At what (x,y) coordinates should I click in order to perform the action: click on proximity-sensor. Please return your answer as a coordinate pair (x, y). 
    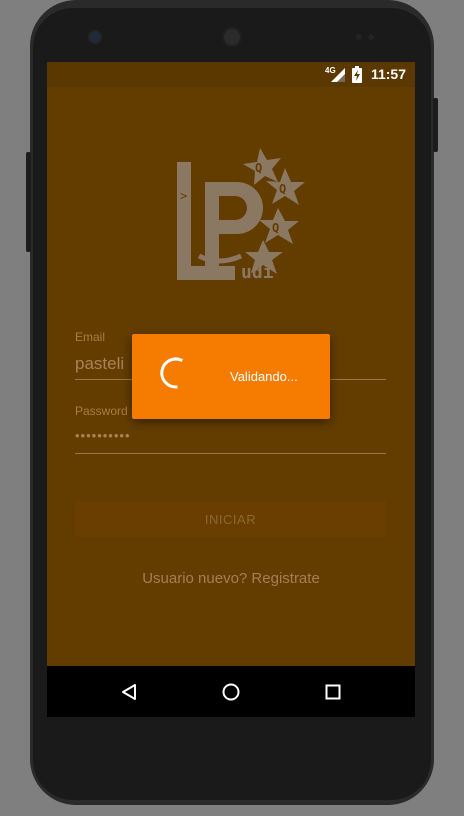
    Looking at the image, I should click on (359, 37).